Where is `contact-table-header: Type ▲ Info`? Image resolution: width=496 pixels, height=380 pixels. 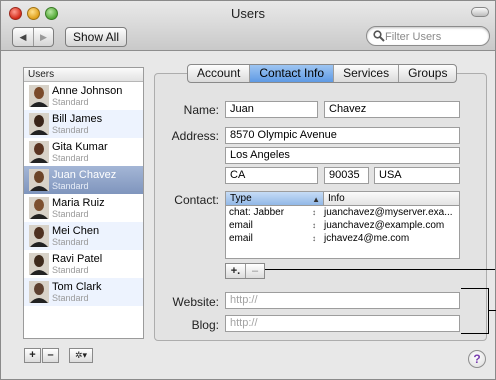 contact-table-header: Type ▲ Info is located at coordinates (342, 199).